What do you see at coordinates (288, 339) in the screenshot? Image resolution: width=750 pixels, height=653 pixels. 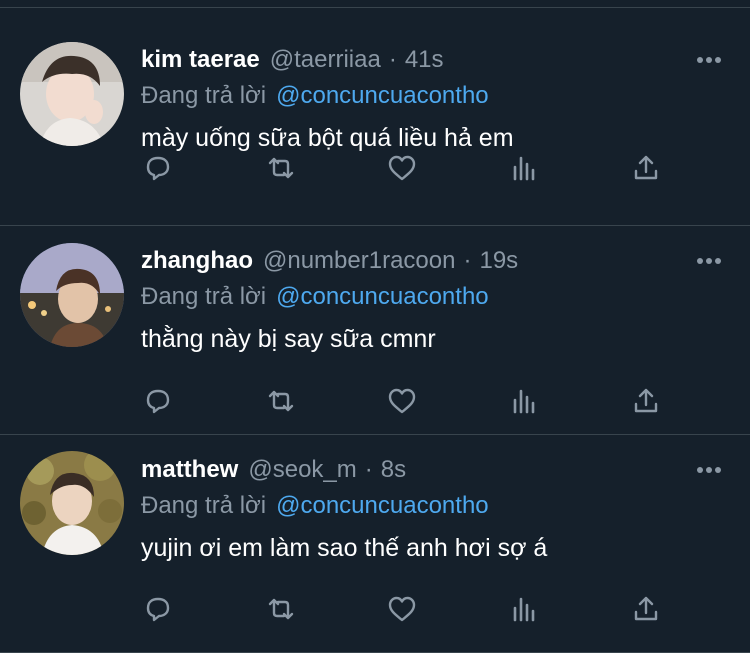 I see `tweet-text: thằng này bị say sữa cmnr` at bounding box center [288, 339].